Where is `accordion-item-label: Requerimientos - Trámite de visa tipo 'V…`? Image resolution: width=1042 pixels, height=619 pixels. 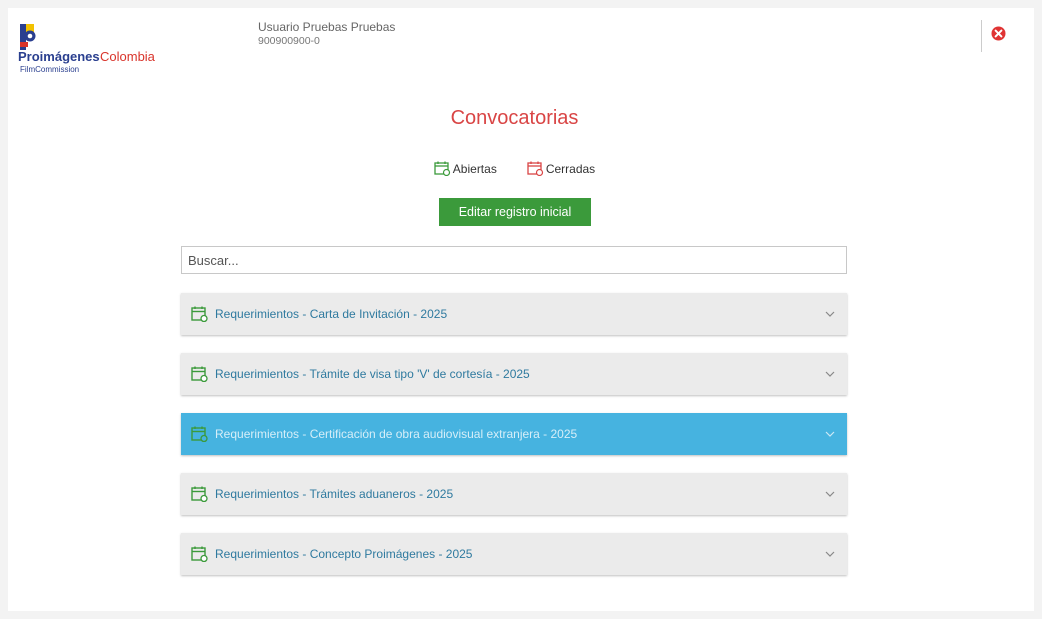 accordion-item-label: Requerimientos - Trámite de visa tipo 'V… is located at coordinates (372, 374).